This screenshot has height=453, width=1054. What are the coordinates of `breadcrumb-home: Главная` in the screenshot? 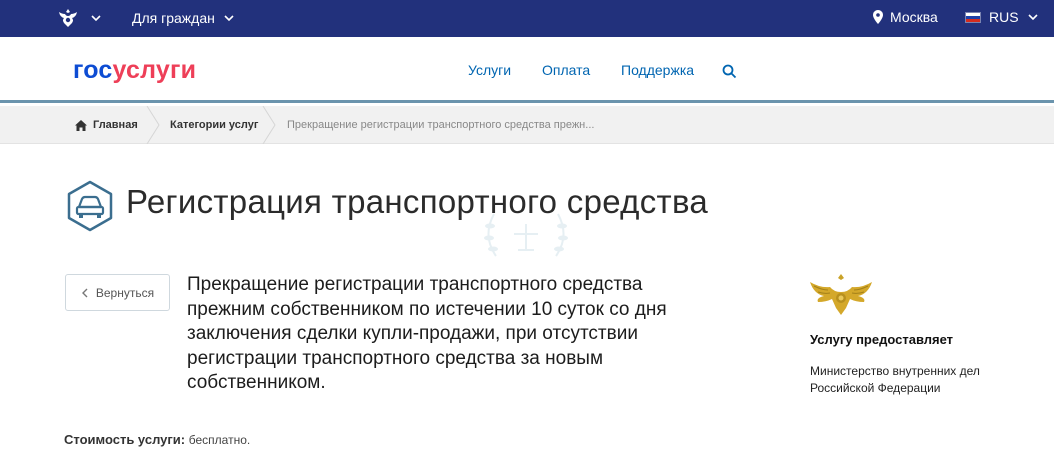 It's located at (106, 125).